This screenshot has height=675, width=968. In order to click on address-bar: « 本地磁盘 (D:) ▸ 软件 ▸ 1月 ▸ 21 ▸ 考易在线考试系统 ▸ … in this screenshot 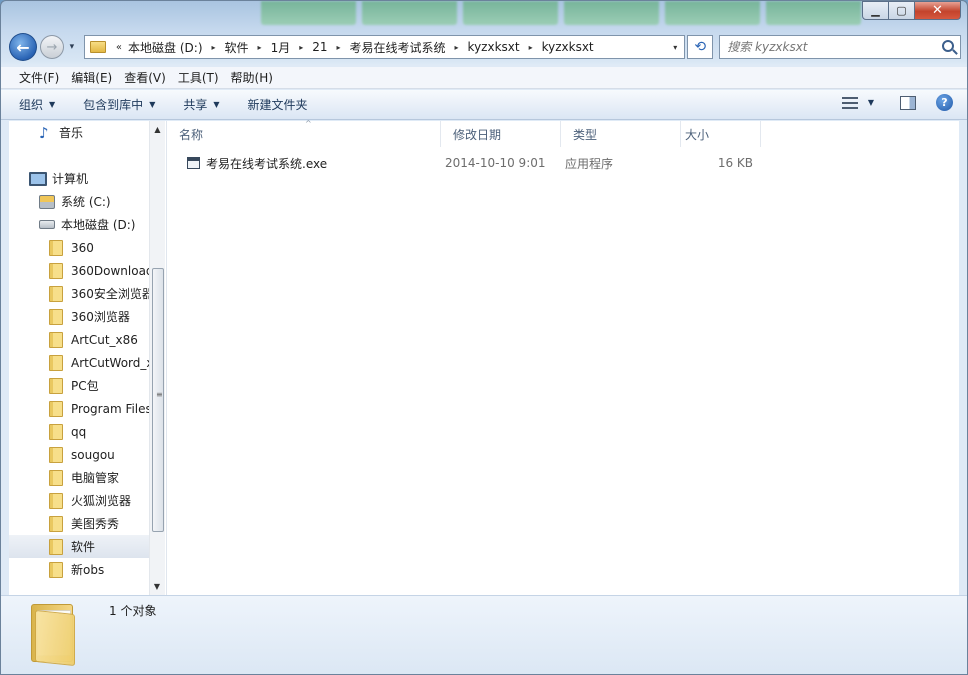, I will do `click(384, 47)`.